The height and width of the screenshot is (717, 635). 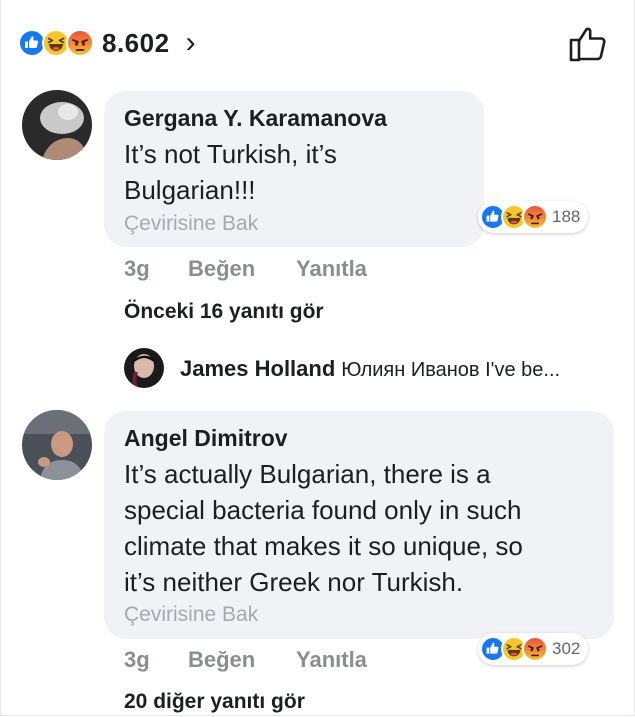 What do you see at coordinates (307, 474) in the screenshot?
I see `comment-text-line: It’s actually Bulgarian, there is a` at bounding box center [307, 474].